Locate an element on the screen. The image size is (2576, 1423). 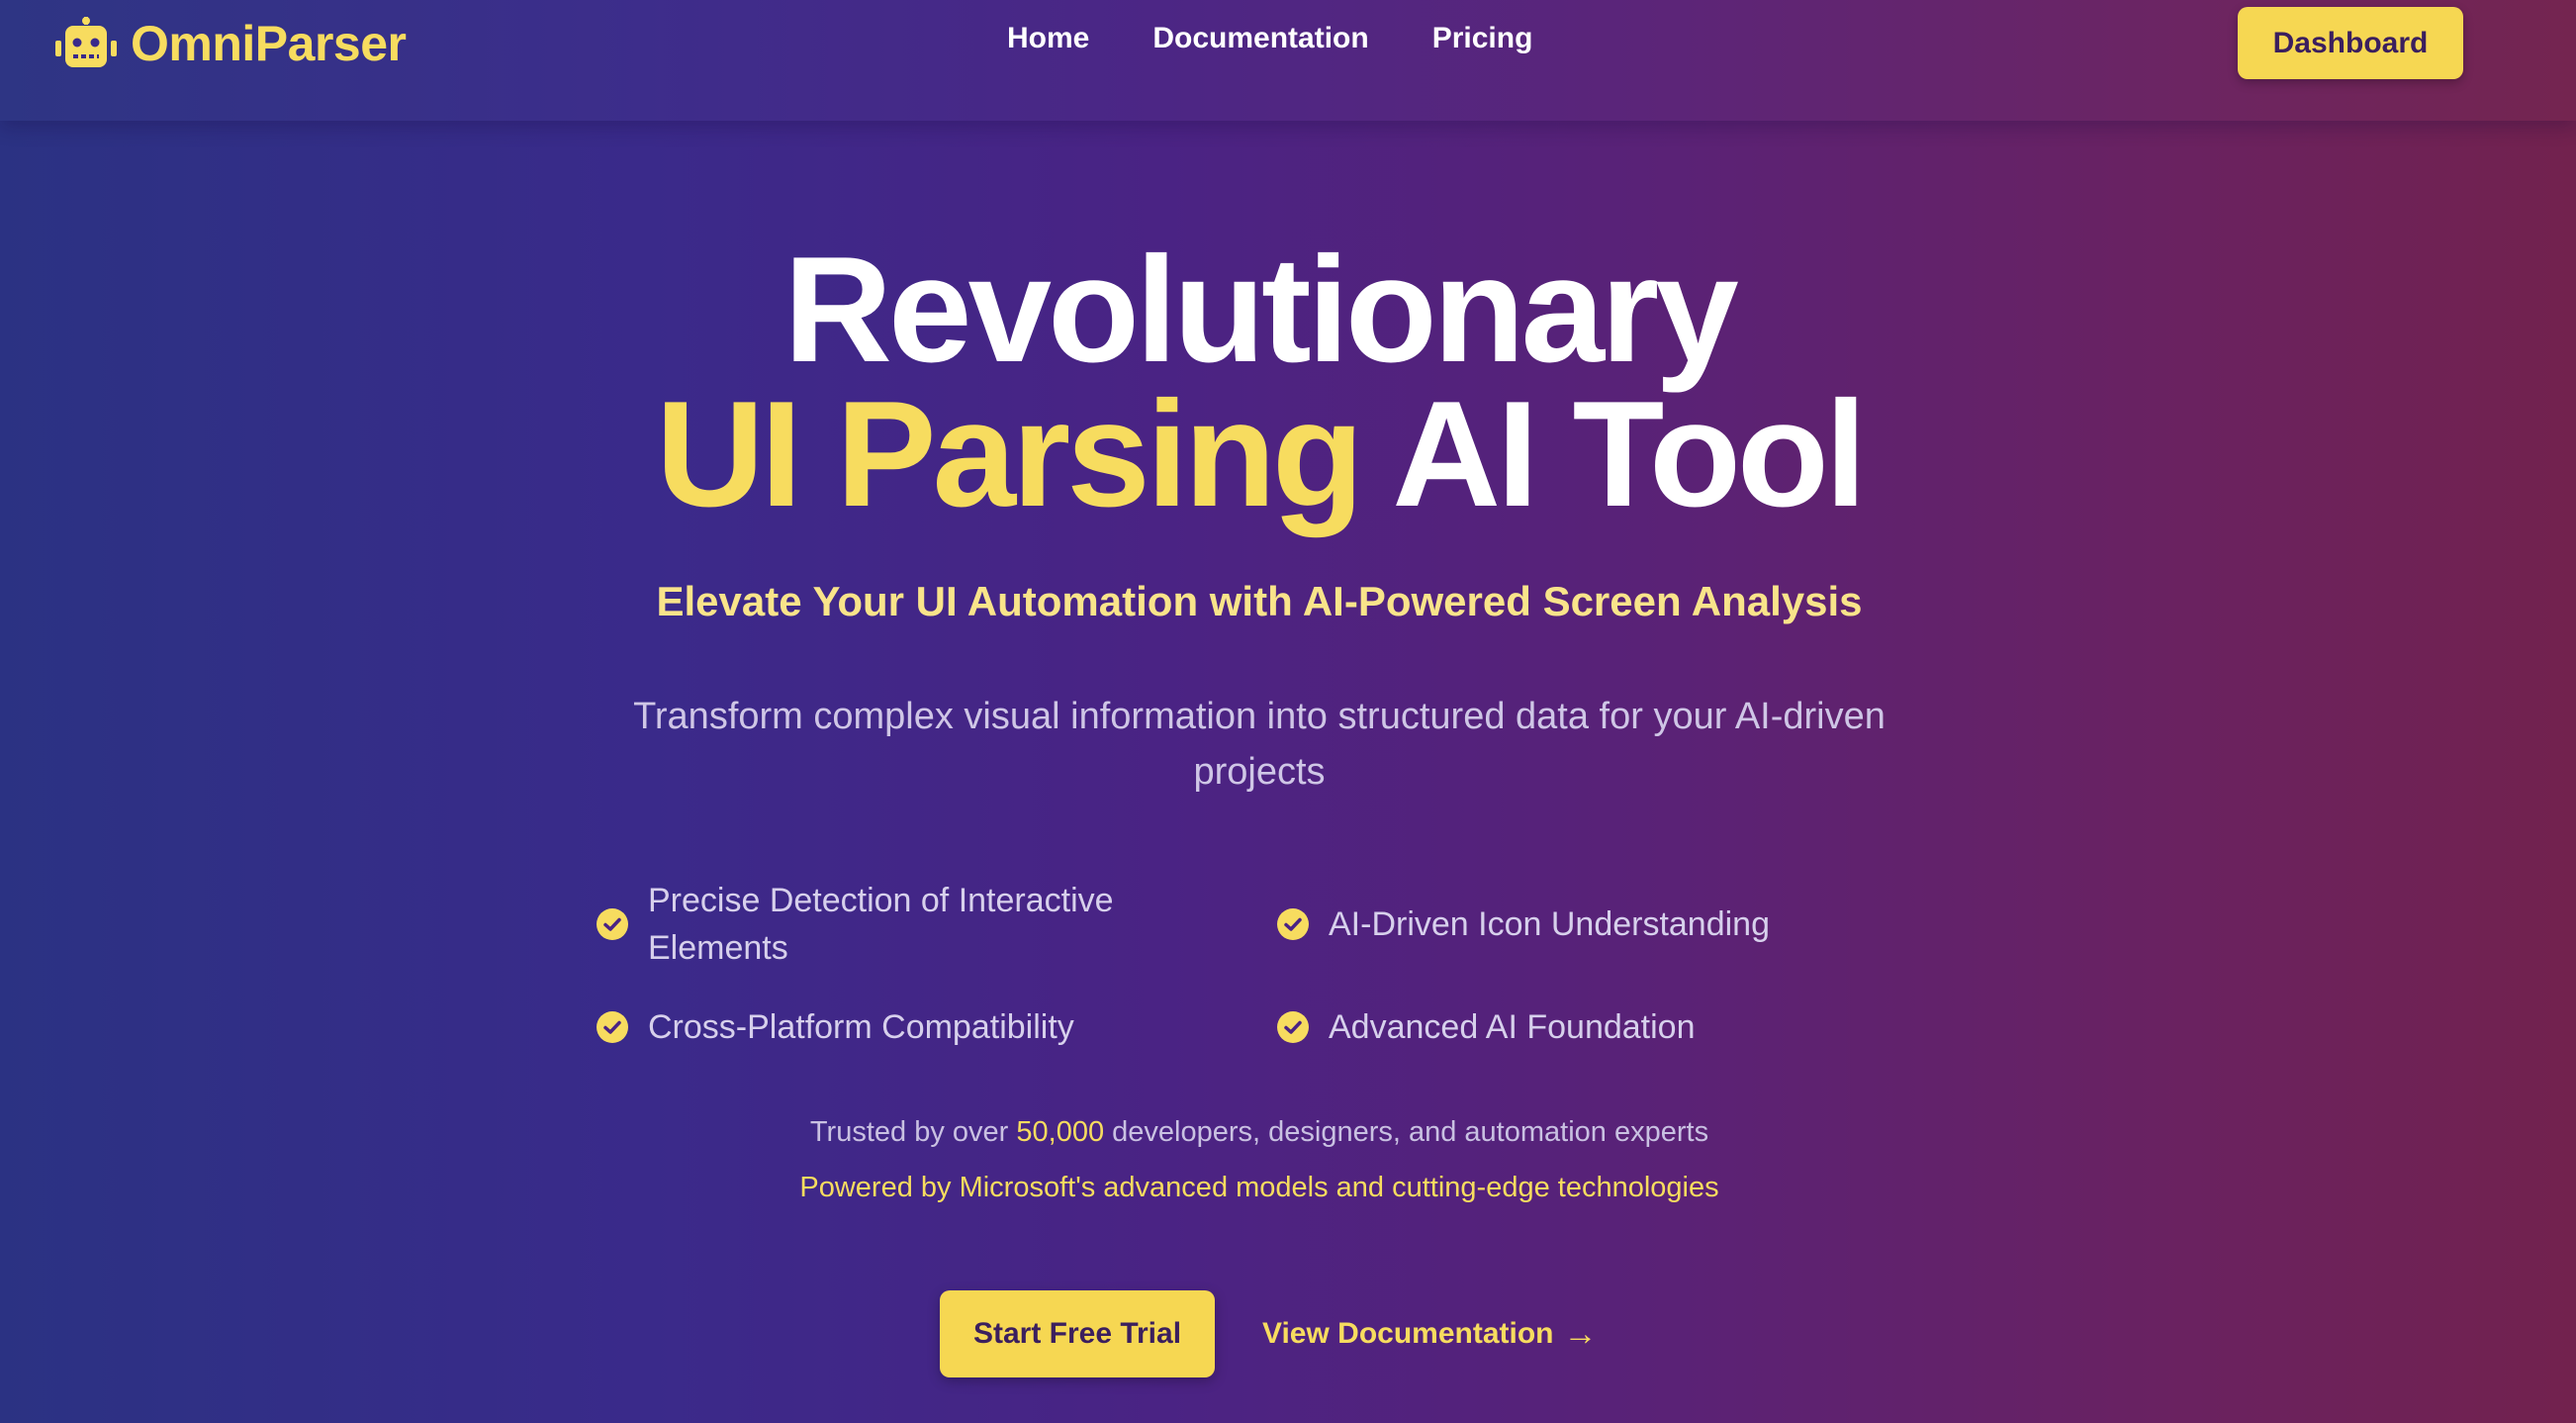
feature-label: Advanced AI Foundation is located at coordinates (1513, 1027).